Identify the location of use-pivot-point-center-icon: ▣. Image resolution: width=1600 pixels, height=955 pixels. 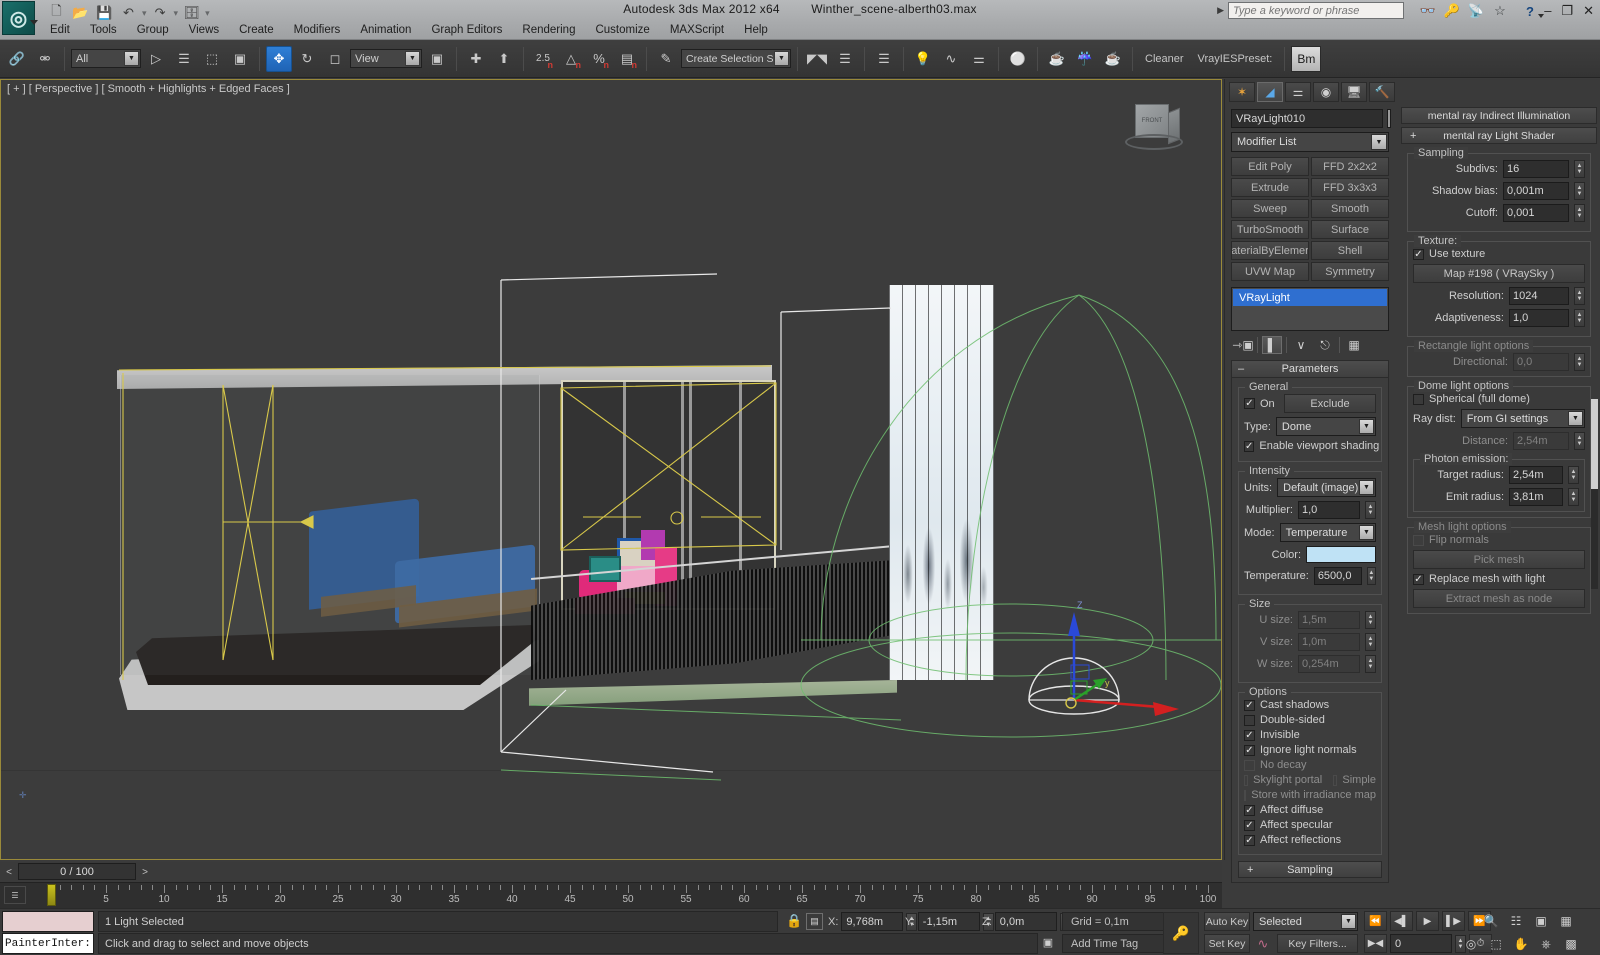
(437, 59).